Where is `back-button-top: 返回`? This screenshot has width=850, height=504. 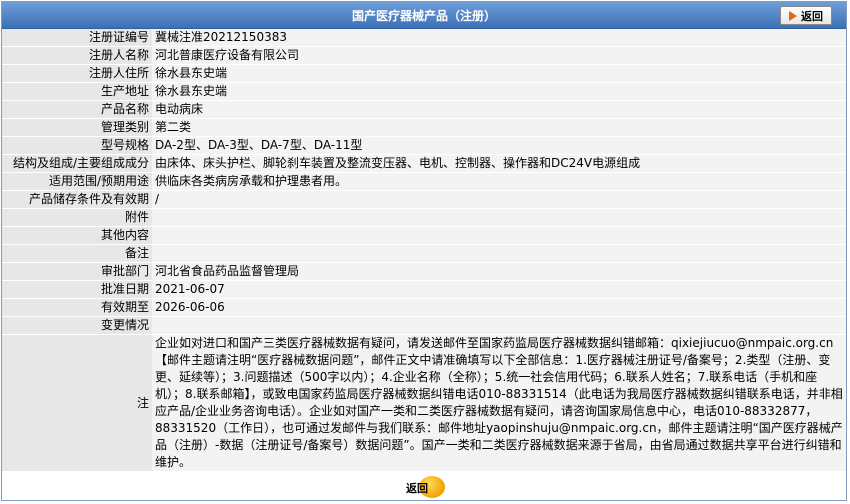 back-button-top: 返回 is located at coordinates (806, 15).